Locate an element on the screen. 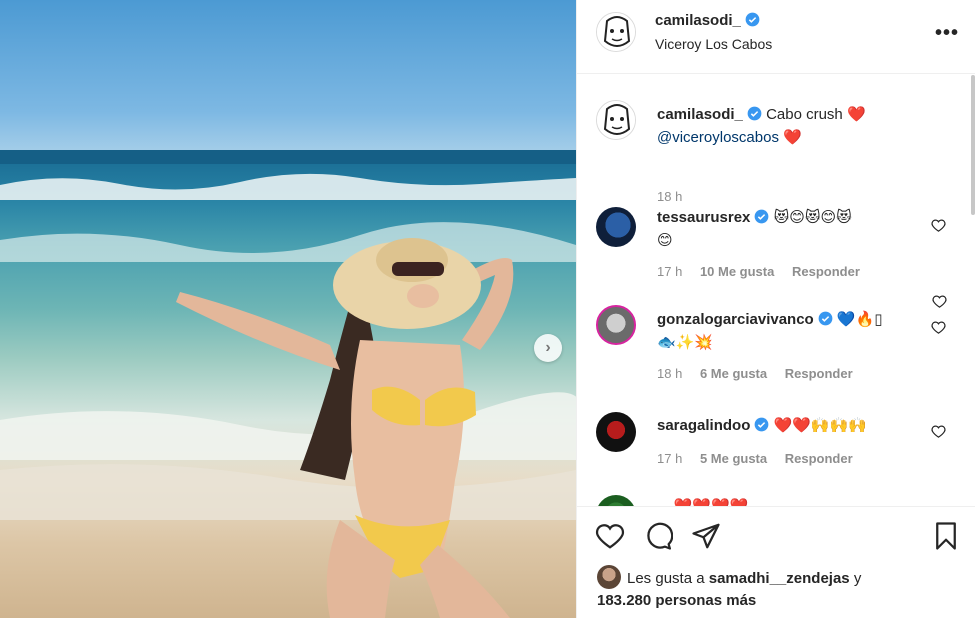 The height and width of the screenshot is (618, 975). comment-text-block: saragalindoo ❤️❤️🙌🙌🙌 is located at coordinates (787, 425).